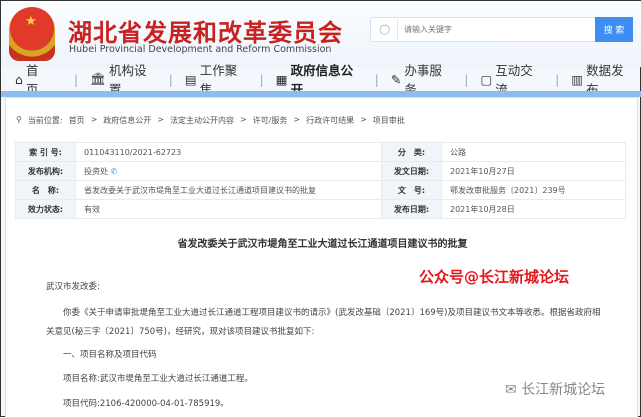 This screenshot has width=641, height=418. Describe the element at coordinates (228, 190) in the screenshot. I see `value: 省发改委关于武汉市堤角至工业大道过长江通道项目建议书的批复` at that location.